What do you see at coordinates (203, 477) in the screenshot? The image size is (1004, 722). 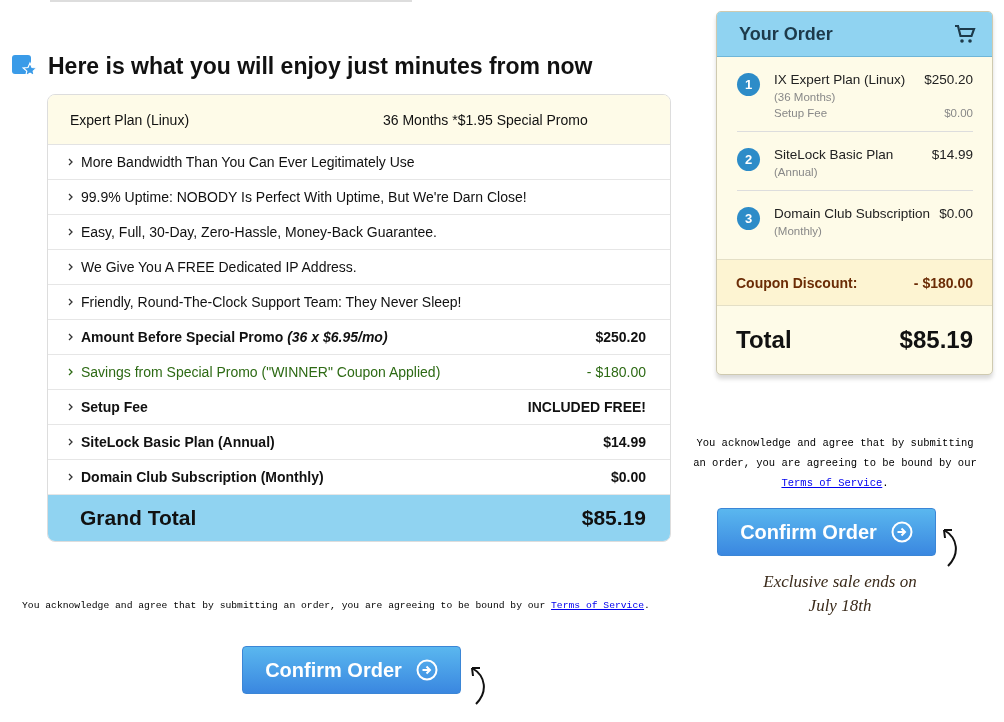 I see `row-label: Domain Club Subscription (Monthly)` at bounding box center [203, 477].